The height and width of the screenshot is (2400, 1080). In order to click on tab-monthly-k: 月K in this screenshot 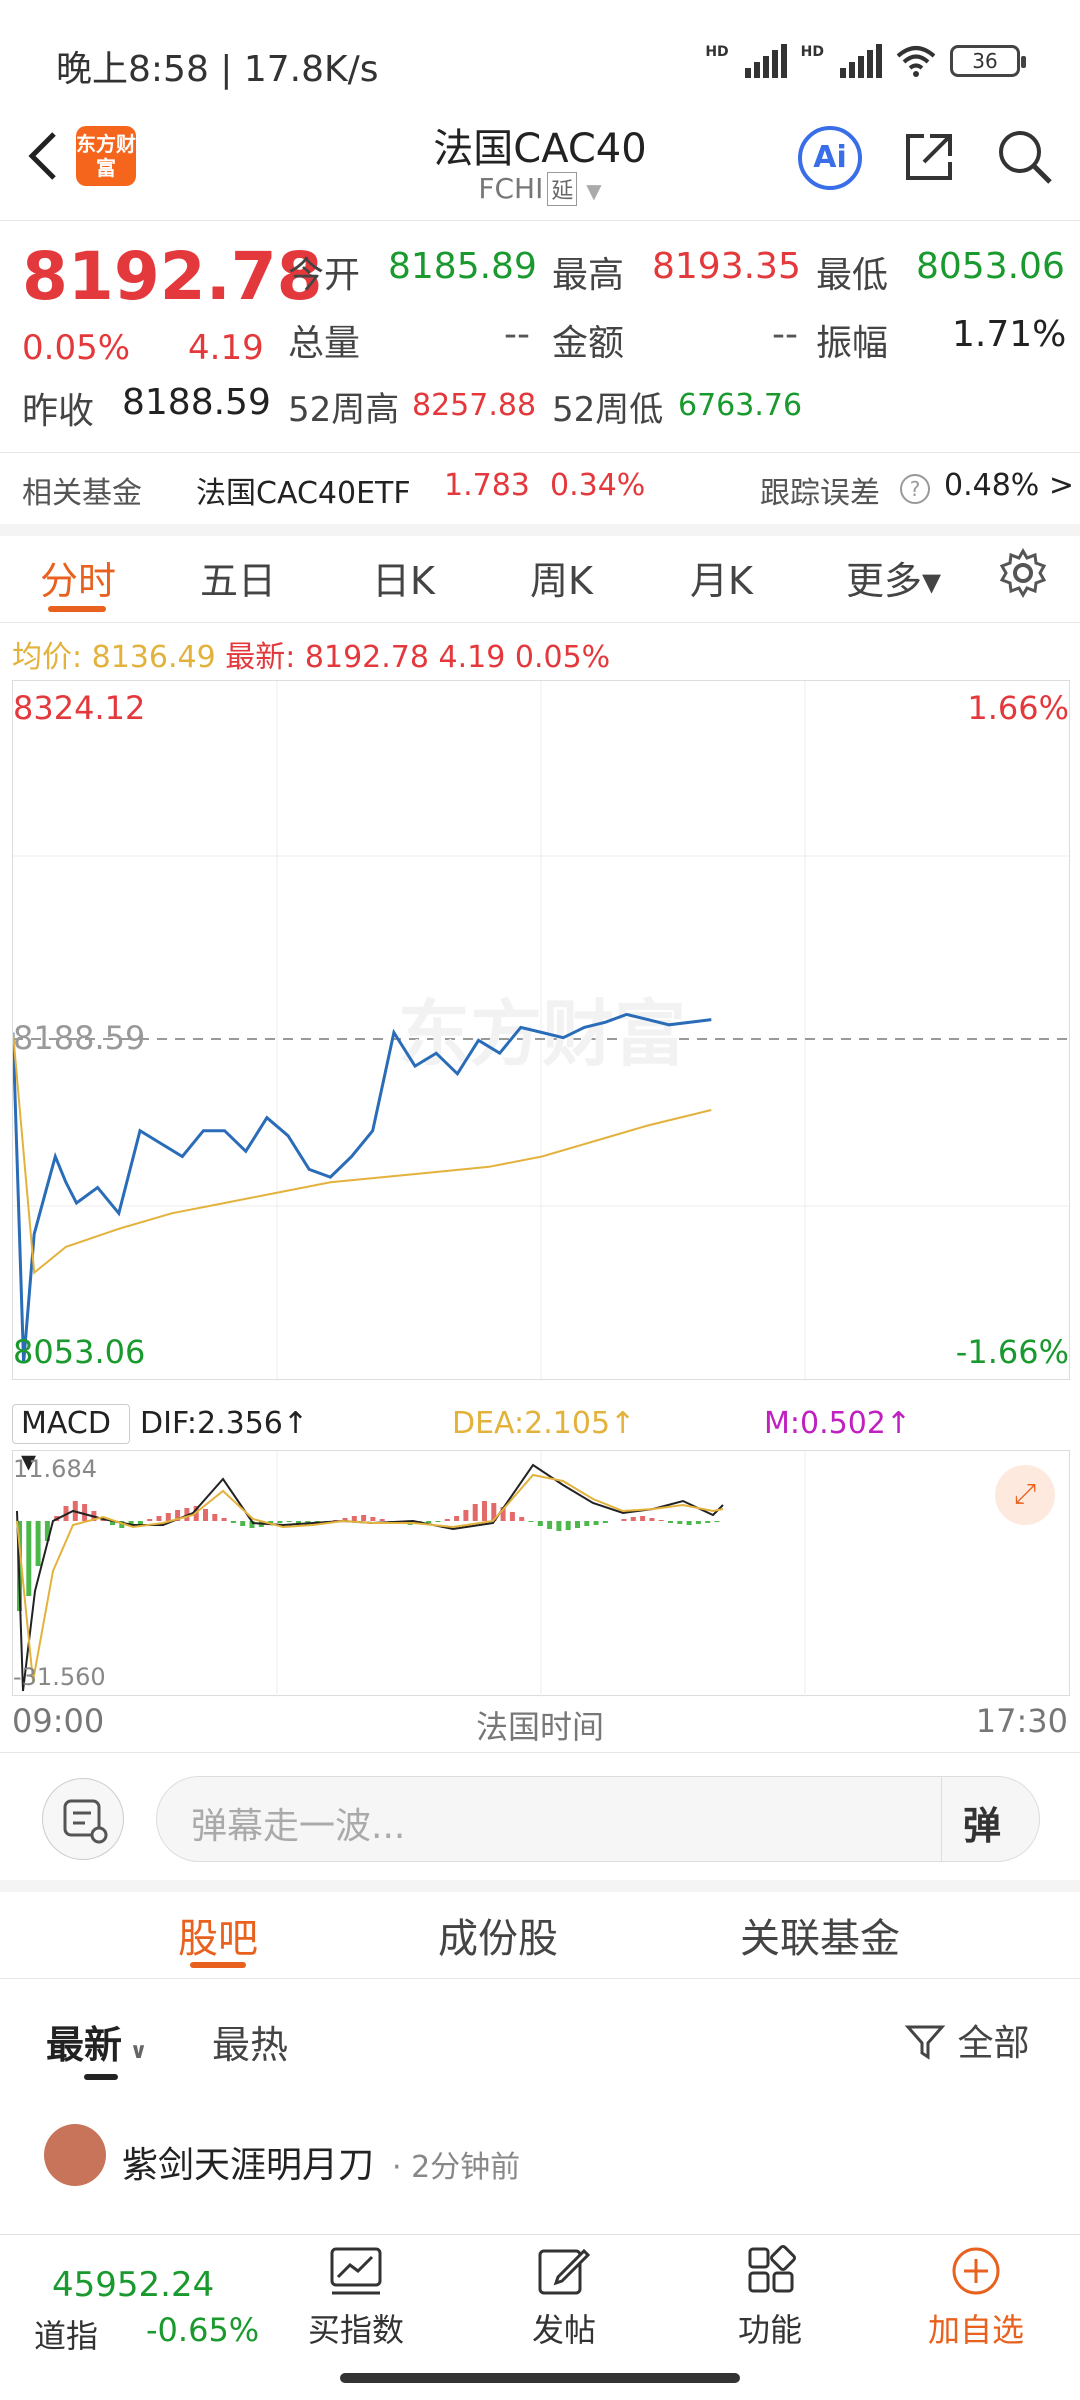, I will do `click(721, 577)`.